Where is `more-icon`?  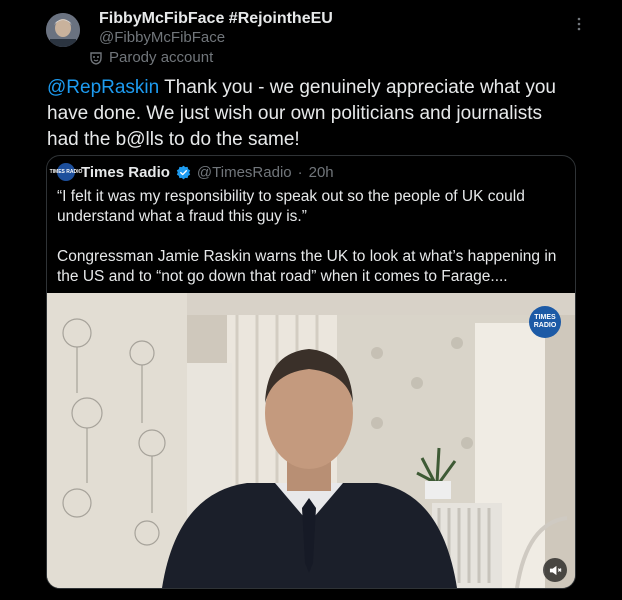
more-icon is located at coordinates (579, 25).